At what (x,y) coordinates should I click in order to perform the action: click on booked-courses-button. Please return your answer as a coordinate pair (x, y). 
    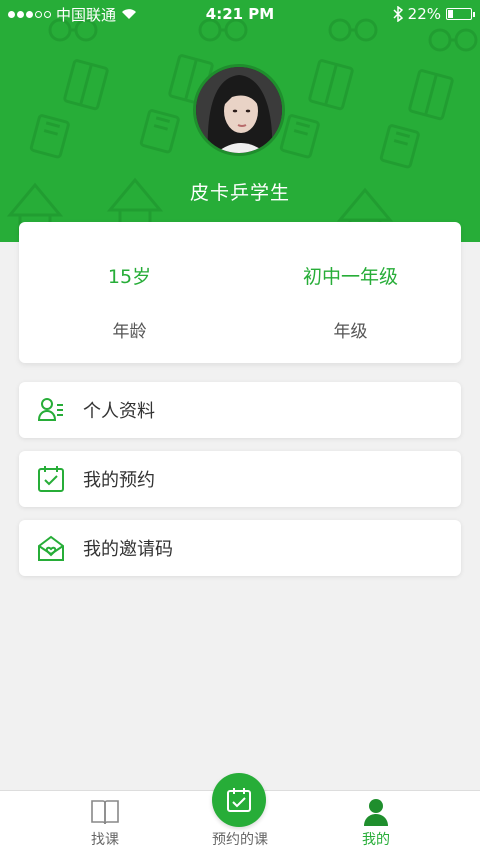
    Looking at the image, I should click on (239, 800).